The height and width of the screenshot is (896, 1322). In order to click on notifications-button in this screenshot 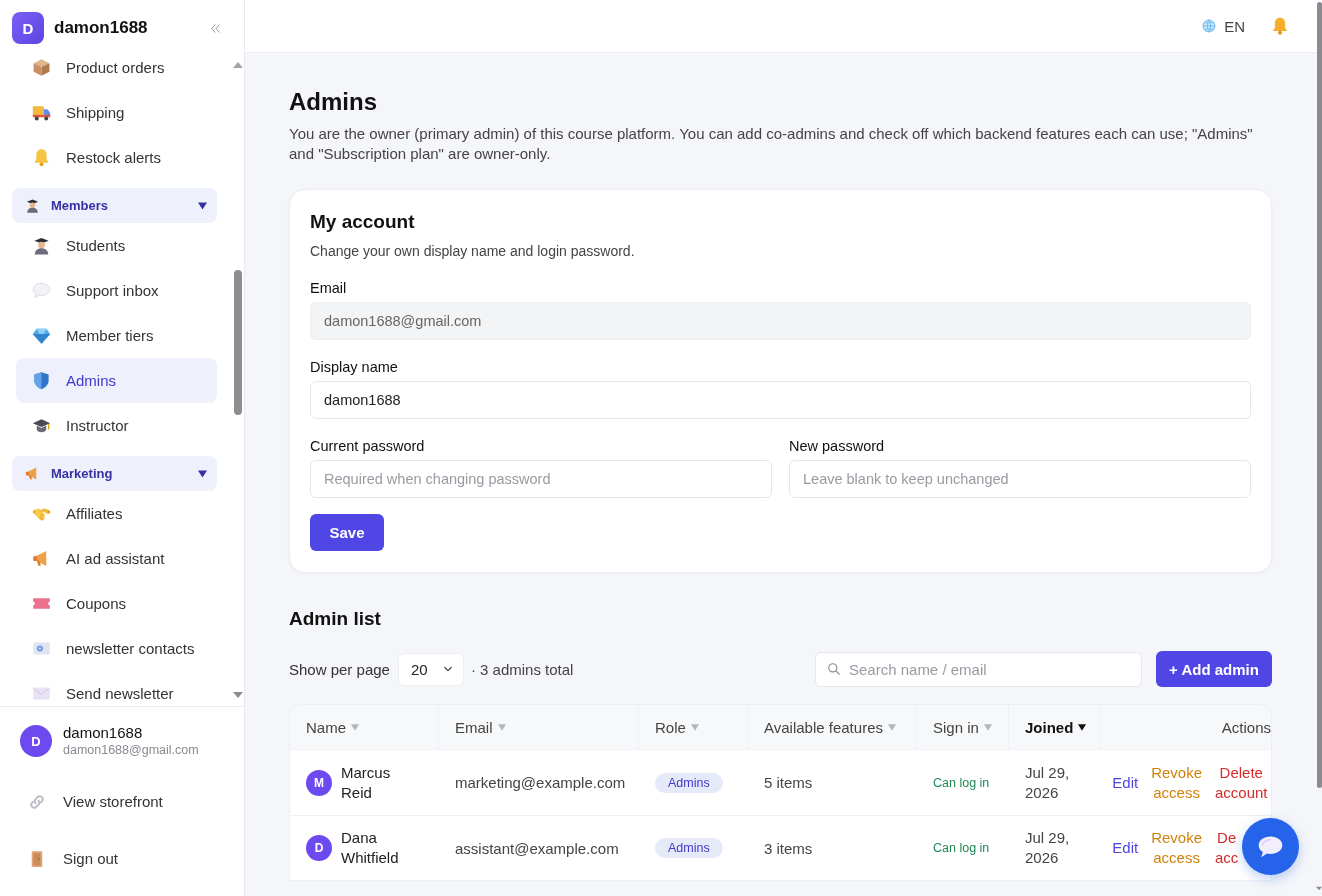, I will do `click(1280, 26)`.